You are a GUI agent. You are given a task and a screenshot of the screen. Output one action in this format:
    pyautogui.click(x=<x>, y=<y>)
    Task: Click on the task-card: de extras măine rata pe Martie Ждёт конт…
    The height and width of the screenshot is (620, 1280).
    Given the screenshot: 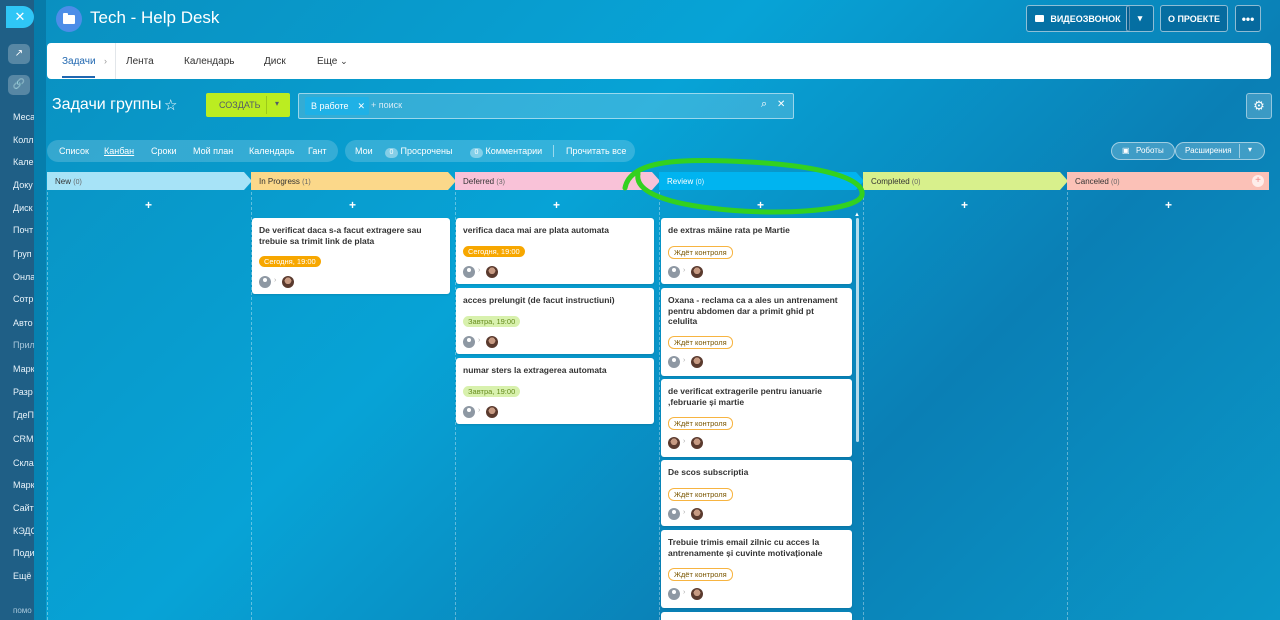 What is the action you would take?
    pyautogui.click(x=756, y=251)
    